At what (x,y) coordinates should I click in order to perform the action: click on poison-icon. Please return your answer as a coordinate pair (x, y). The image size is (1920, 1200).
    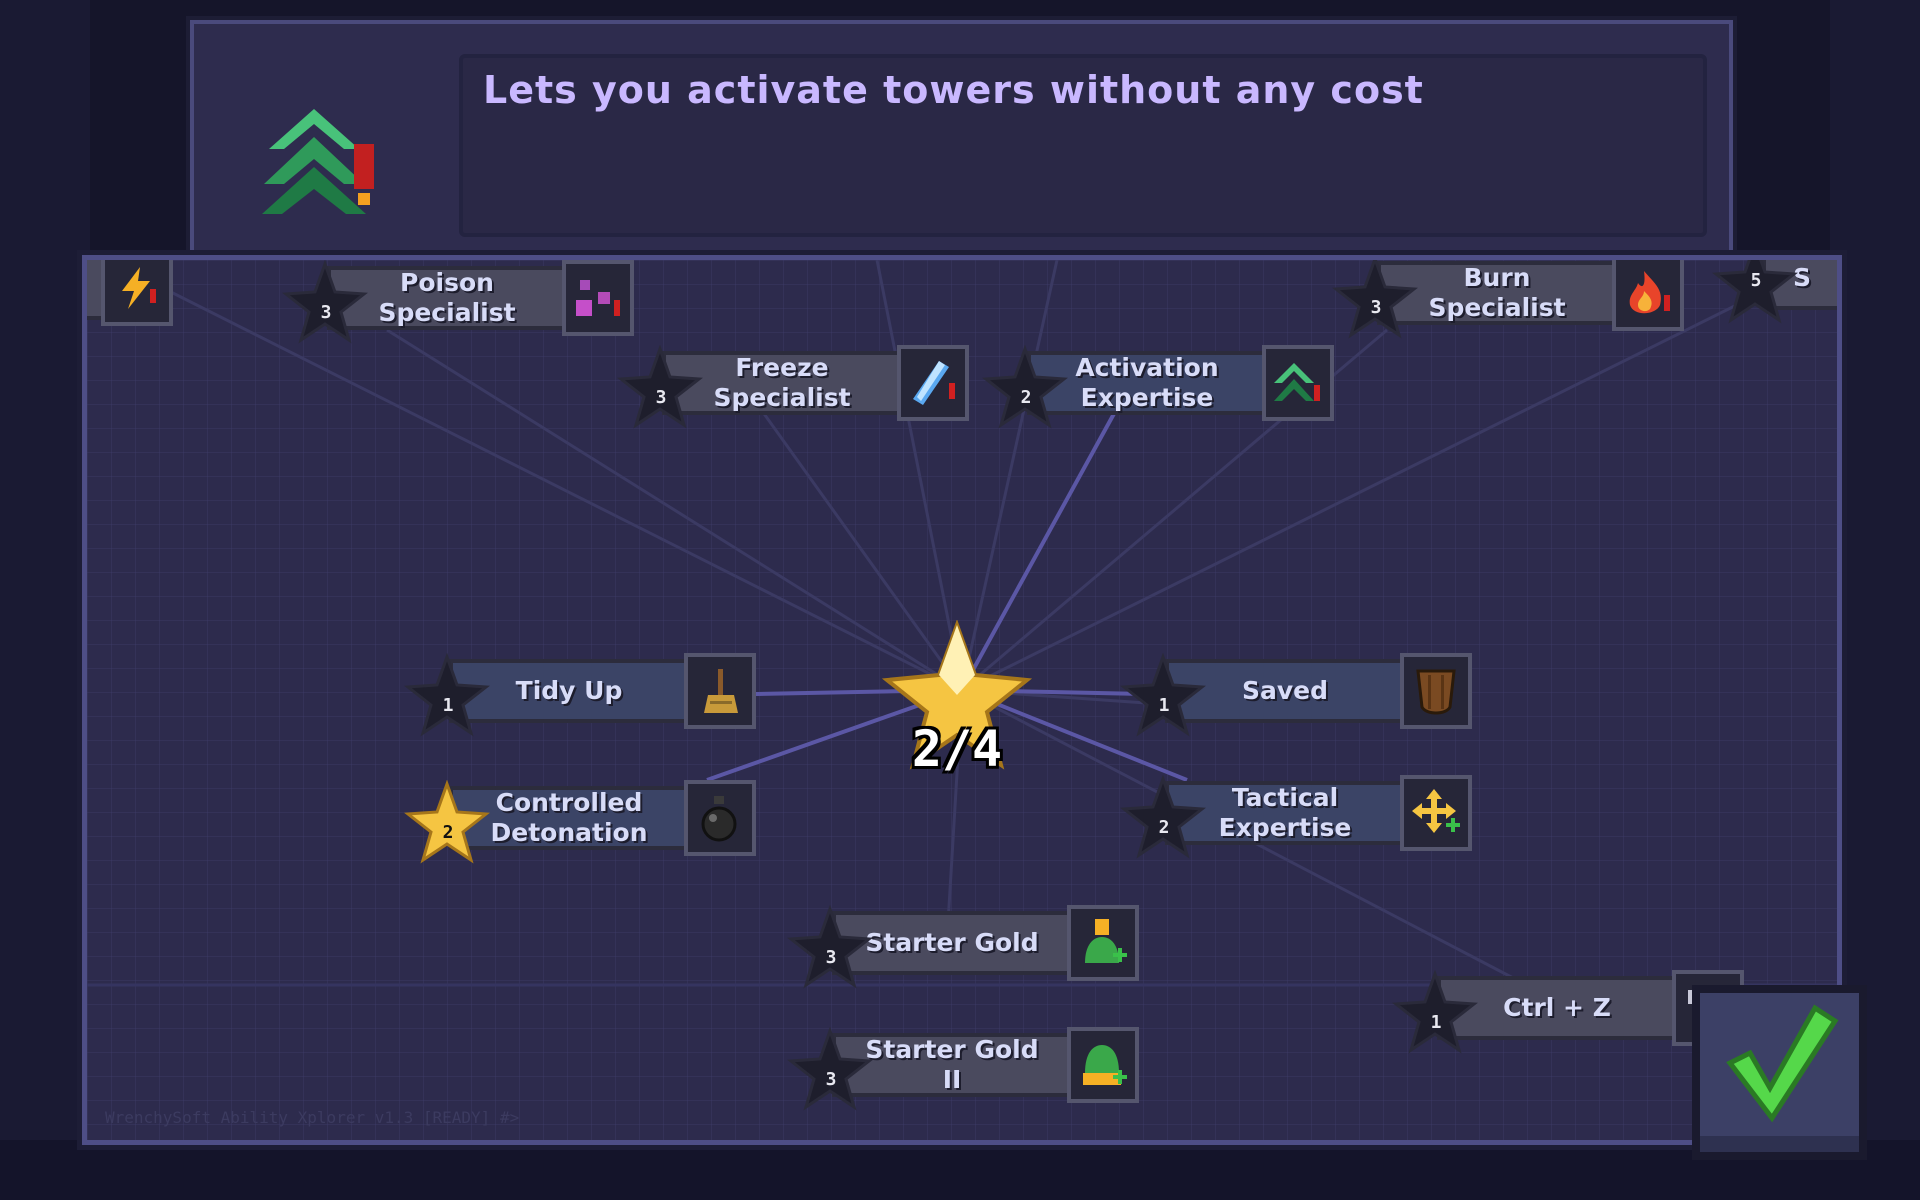
    Looking at the image, I should click on (598, 298).